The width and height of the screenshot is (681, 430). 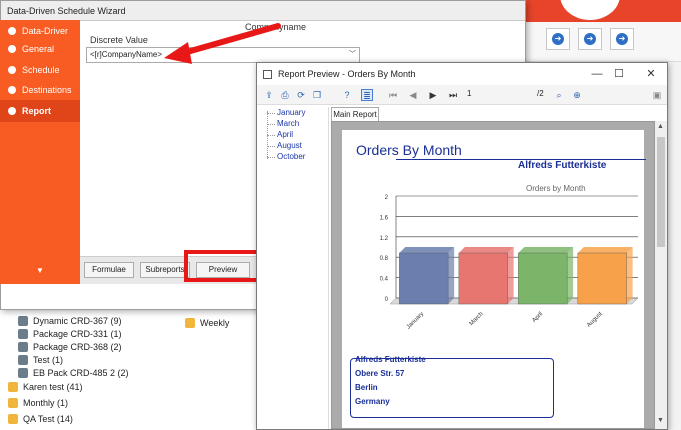 What do you see at coordinates (288, 123) in the screenshot?
I see `group-item-march: March` at bounding box center [288, 123].